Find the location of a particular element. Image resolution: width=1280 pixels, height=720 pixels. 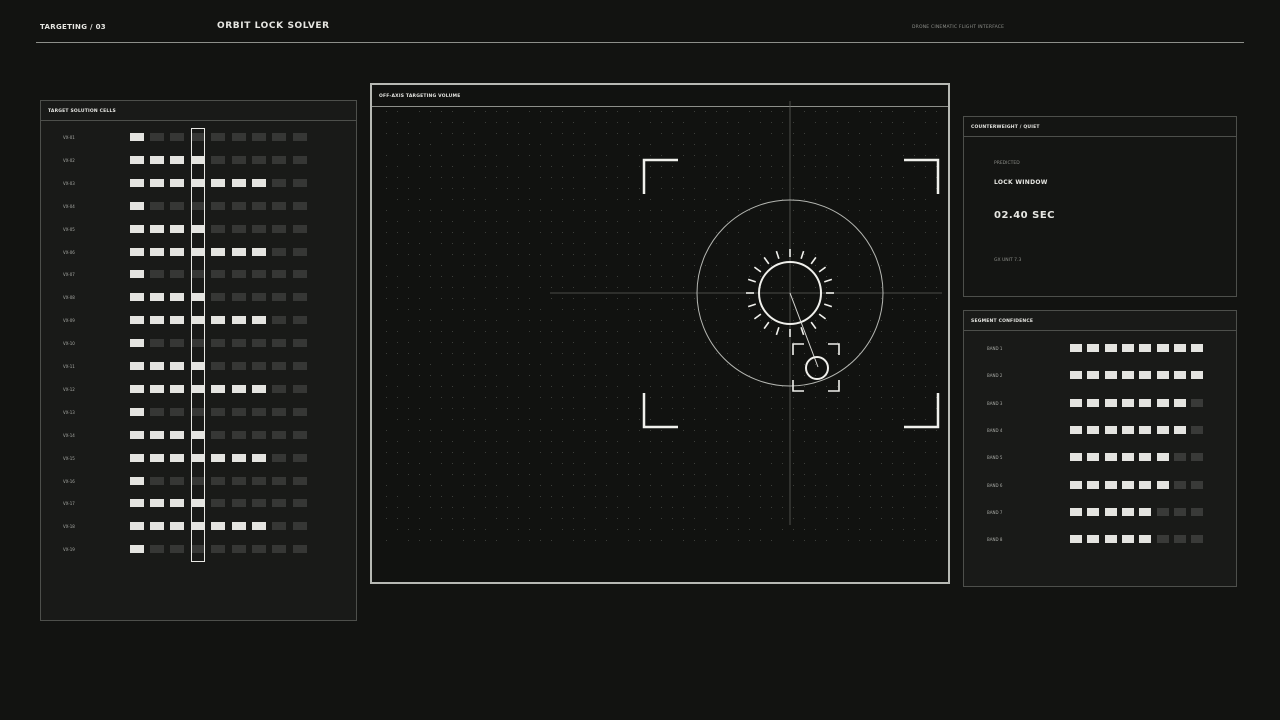

column-highlight is located at coordinates (198, 345).